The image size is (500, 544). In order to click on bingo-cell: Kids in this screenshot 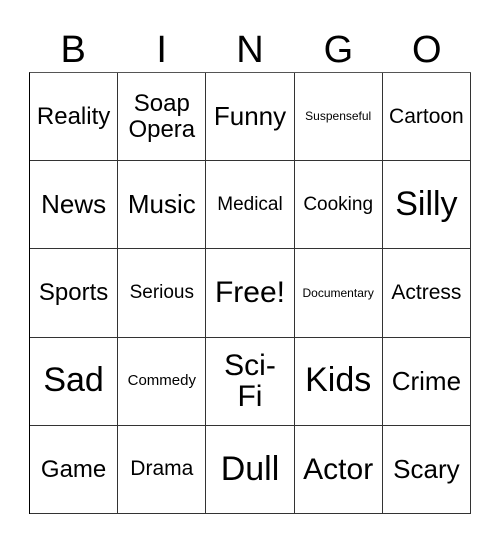, I will do `click(338, 381)`.